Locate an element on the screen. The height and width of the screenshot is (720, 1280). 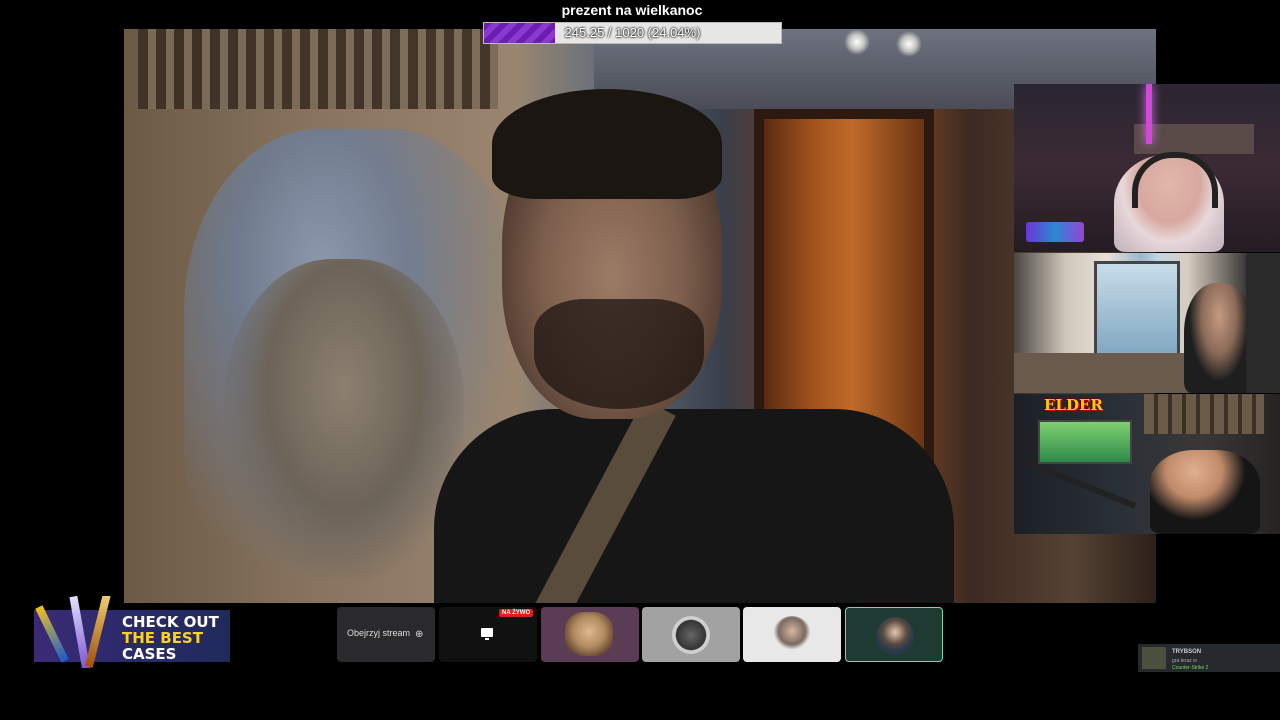
mural-bull is located at coordinates (344, 419).